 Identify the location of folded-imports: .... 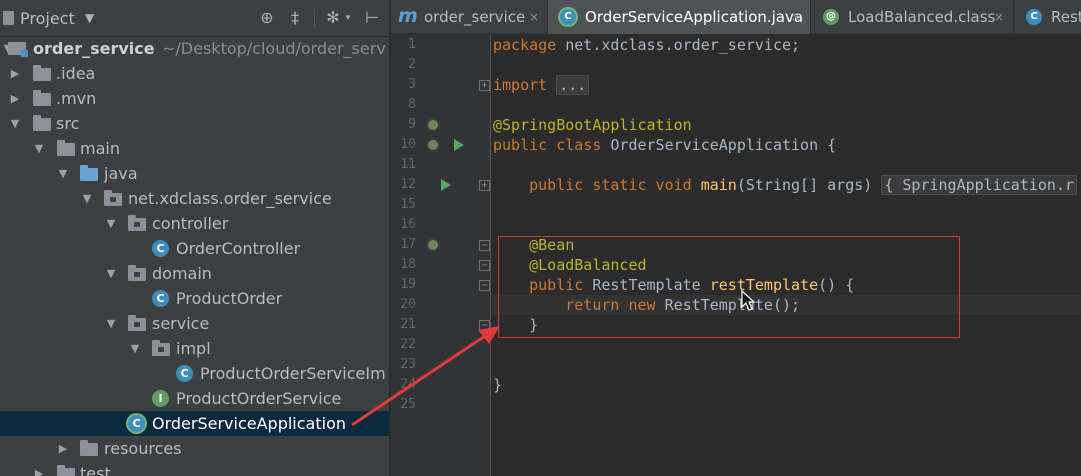
(573, 85).